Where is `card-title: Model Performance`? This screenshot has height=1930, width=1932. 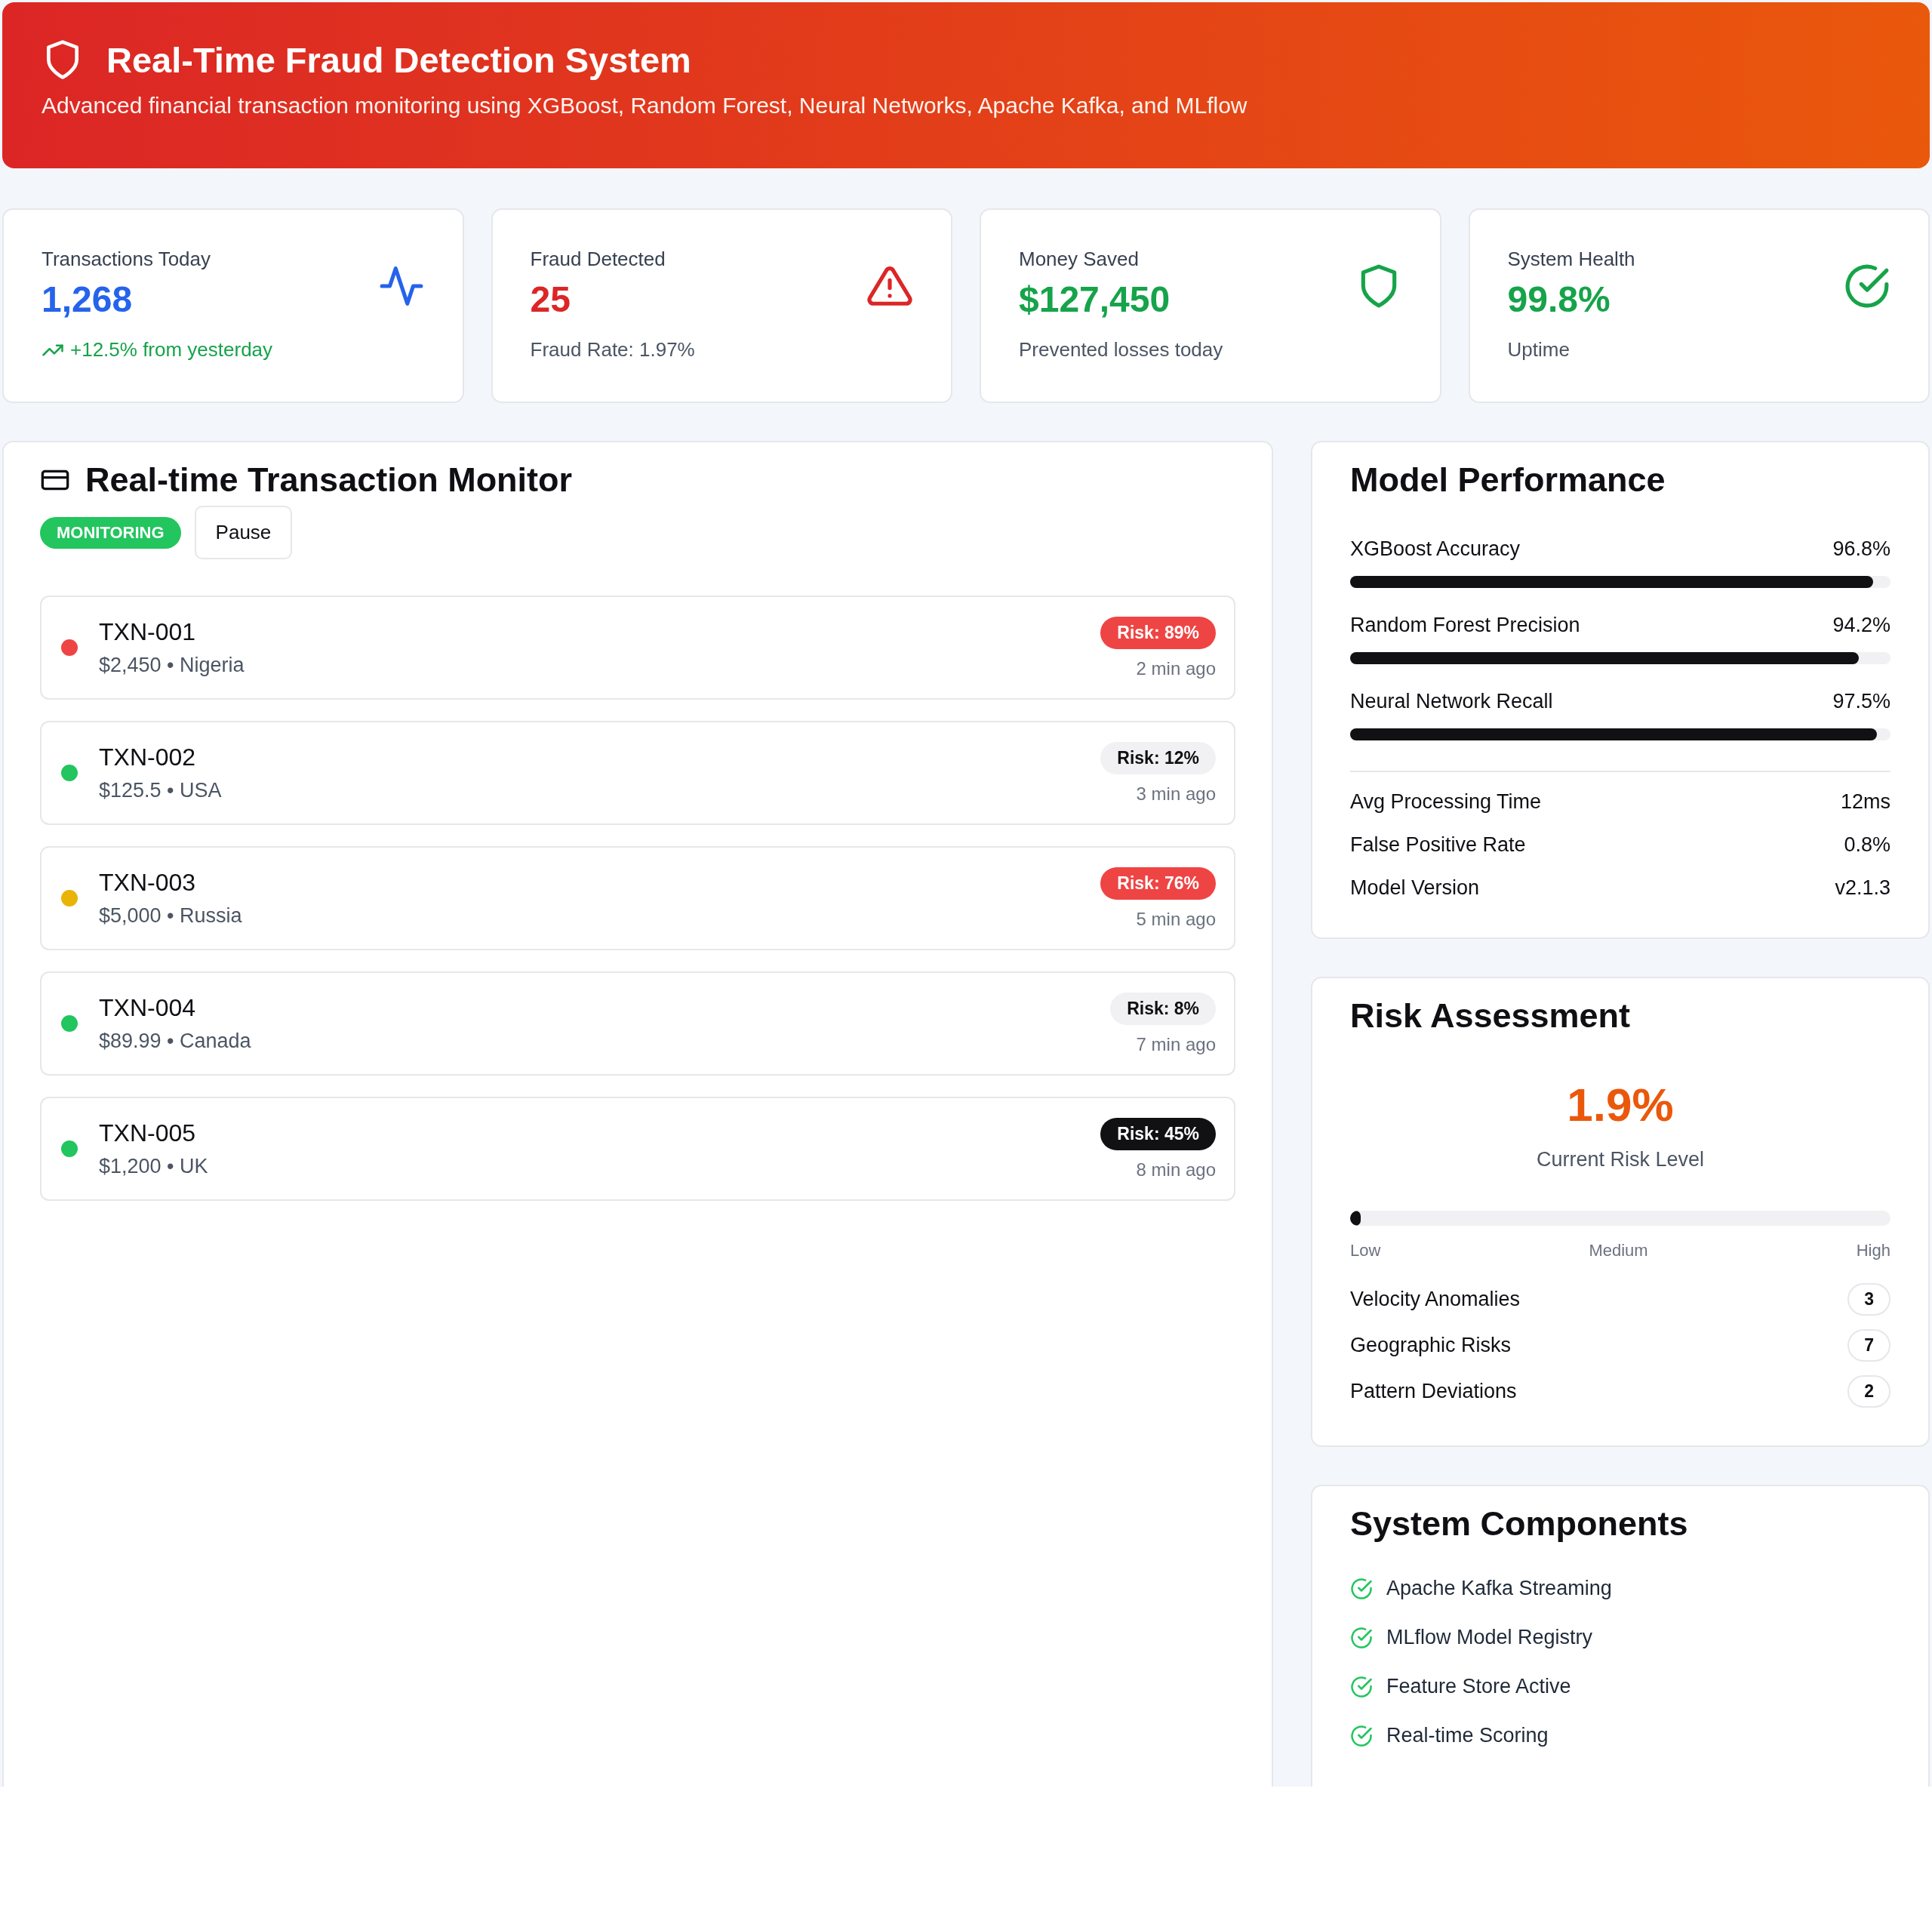 card-title: Model Performance is located at coordinates (1508, 480).